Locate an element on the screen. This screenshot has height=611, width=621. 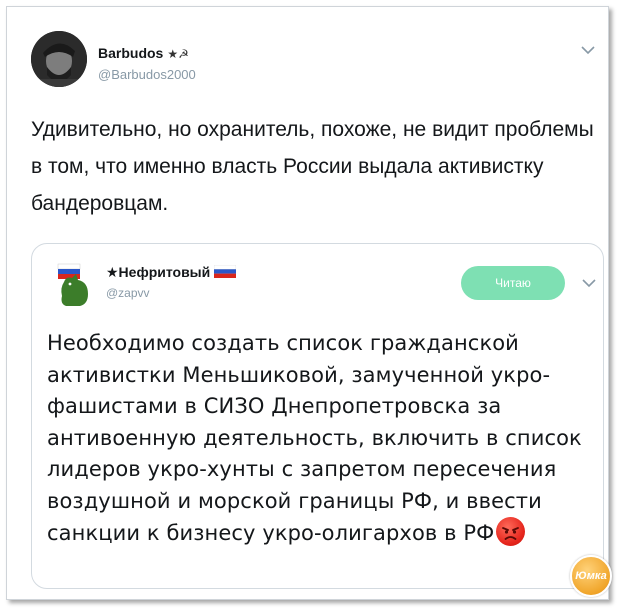
quoted-author-name: ★Нефритовый is located at coordinates (171, 272).